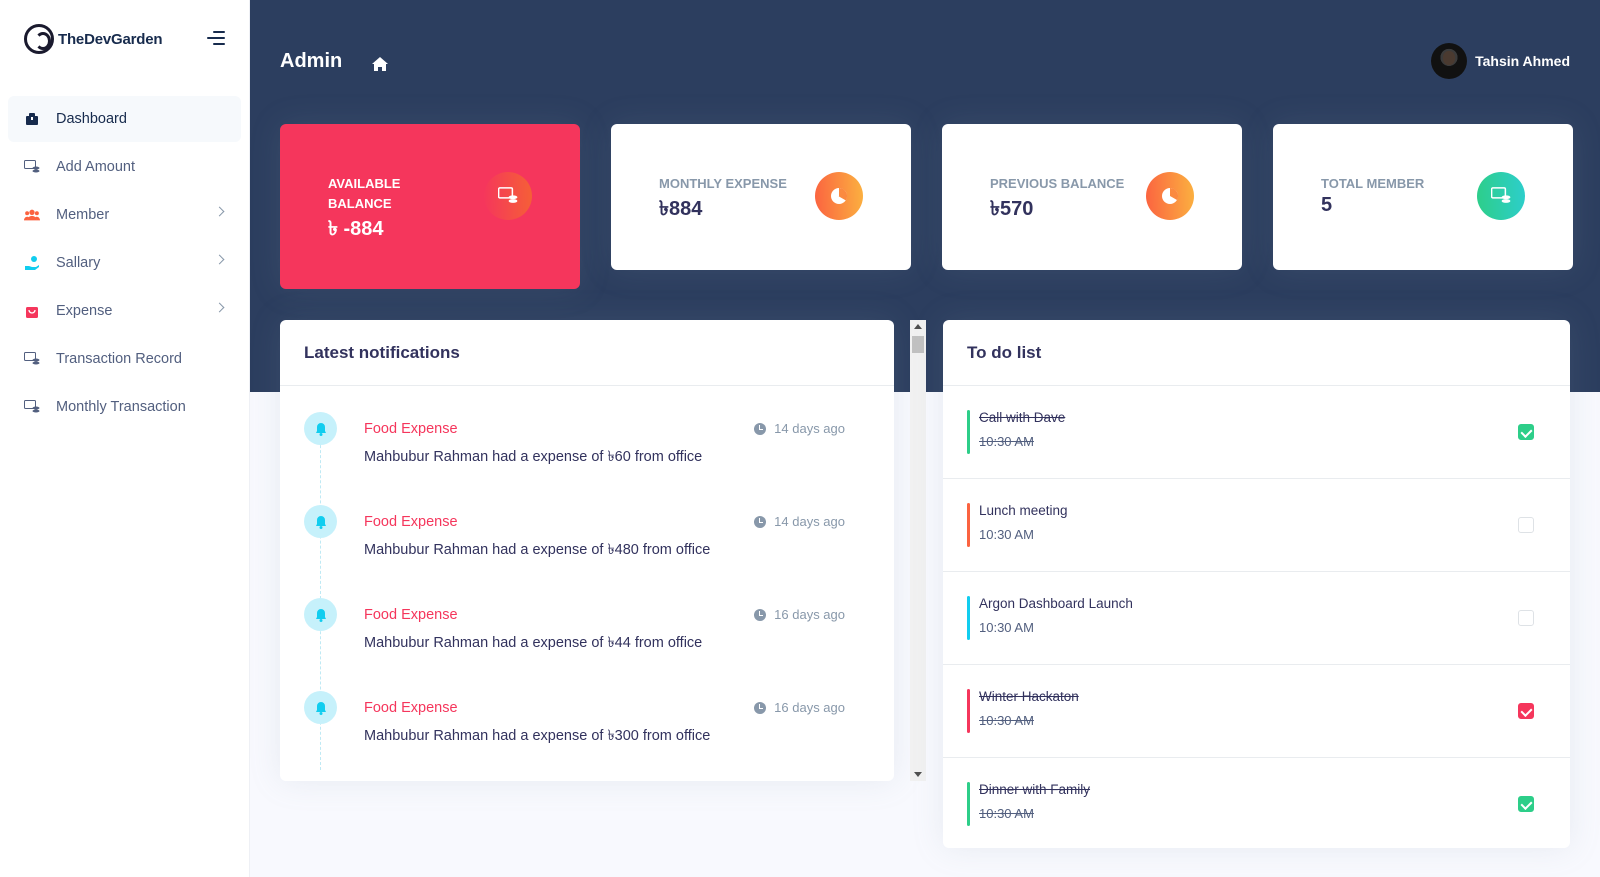 The width and height of the screenshot is (1600, 877). Describe the element at coordinates (32, 119) in the screenshot. I see `dashboard-icon` at that location.